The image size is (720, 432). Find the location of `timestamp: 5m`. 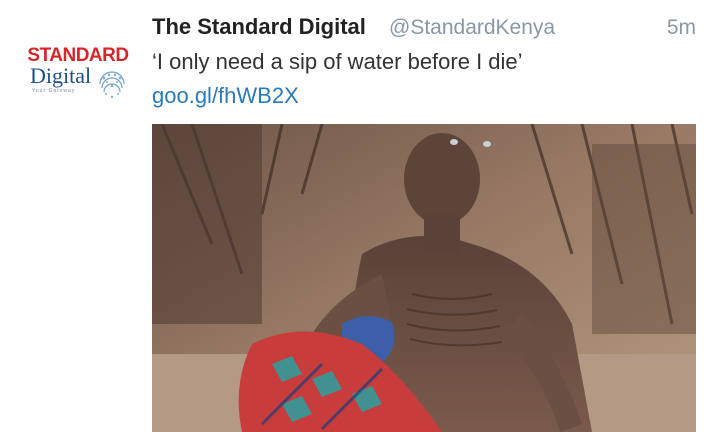

timestamp: 5m is located at coordinates (681, 28).